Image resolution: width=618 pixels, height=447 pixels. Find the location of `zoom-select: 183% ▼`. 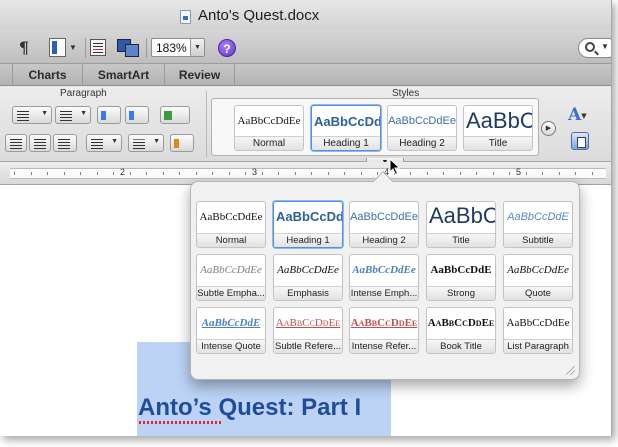

zoom-select: 183% ▼ is located at coordinates (178, 47).